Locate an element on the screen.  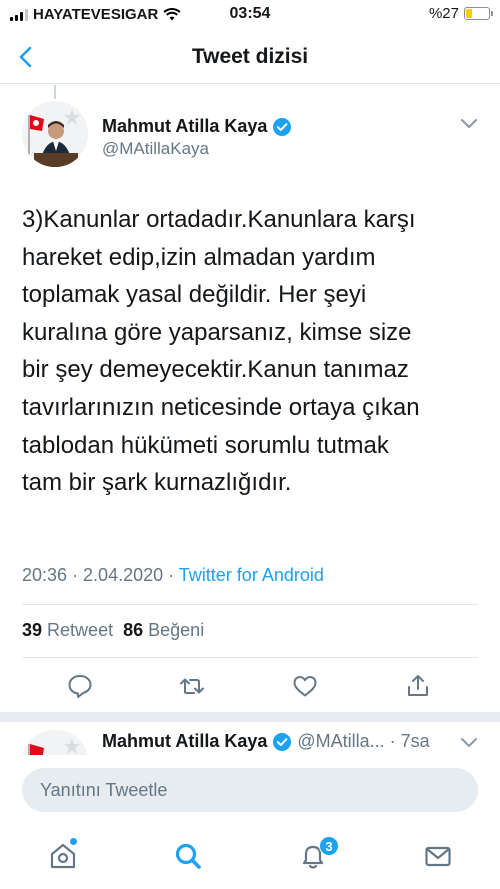
notification-badge: 3 is located at coordinates (329, 846).